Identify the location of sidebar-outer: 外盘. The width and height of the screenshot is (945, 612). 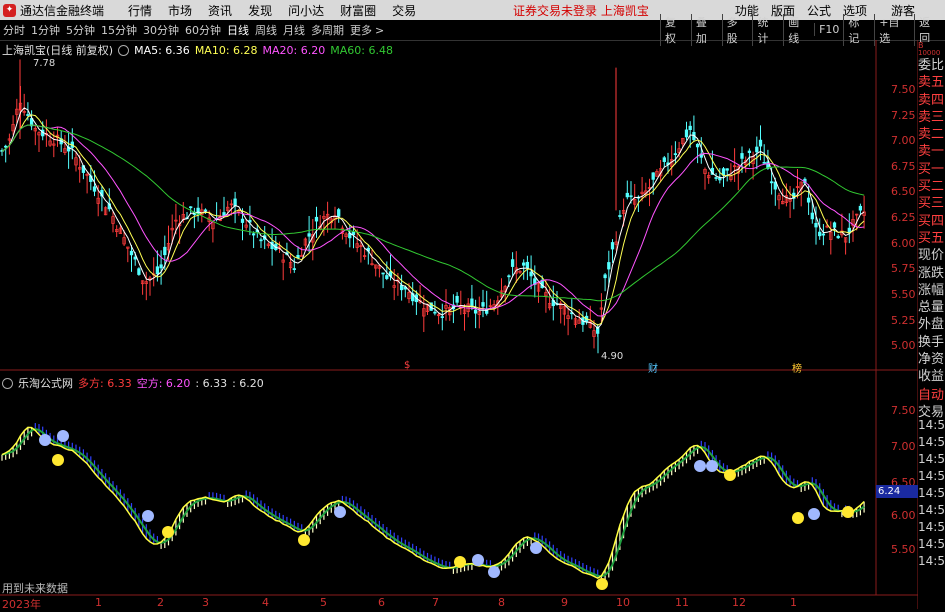
(931, 325).